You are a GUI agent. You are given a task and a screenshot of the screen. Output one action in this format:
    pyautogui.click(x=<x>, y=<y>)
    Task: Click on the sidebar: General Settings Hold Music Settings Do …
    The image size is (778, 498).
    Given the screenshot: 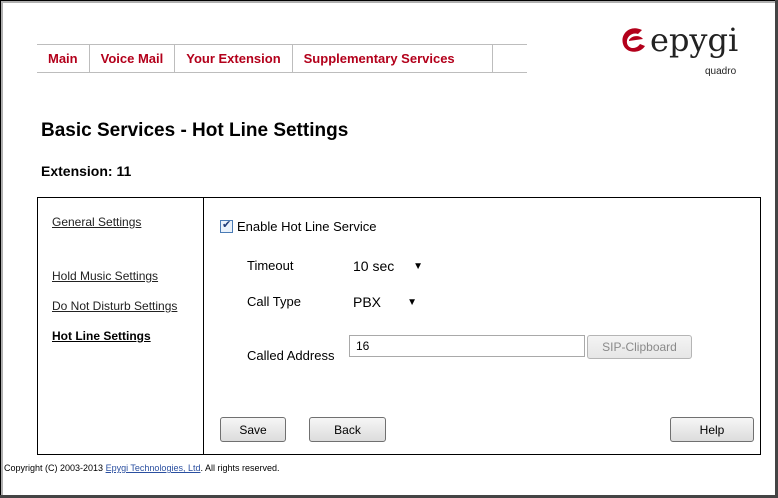 What is the action you would take?
    pyautogui.click(x=121, y=326)
    